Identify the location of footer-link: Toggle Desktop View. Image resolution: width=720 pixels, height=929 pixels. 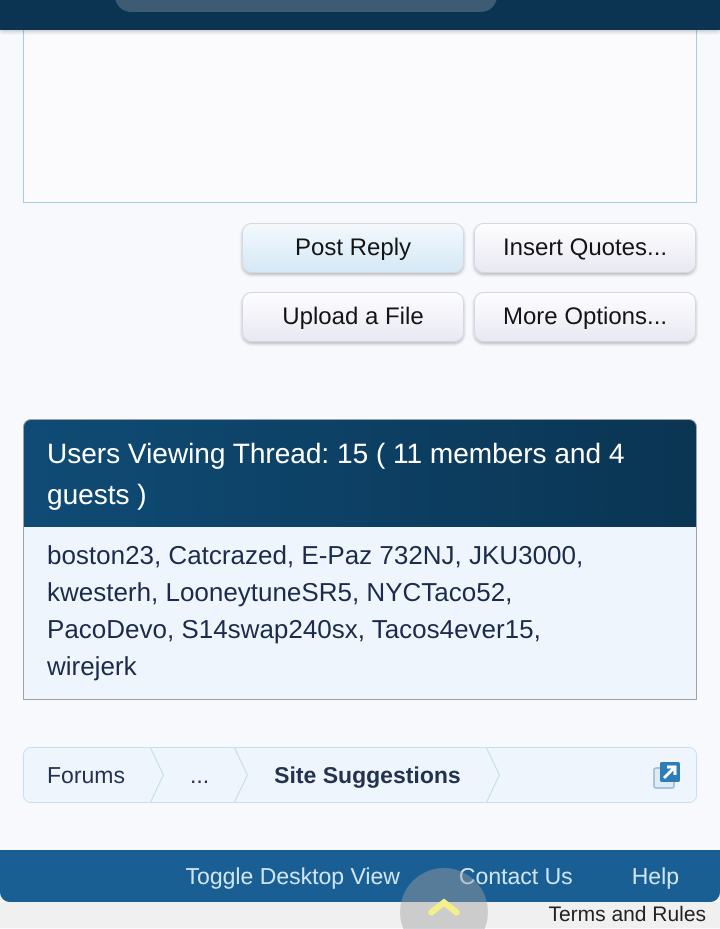
(293, 876).